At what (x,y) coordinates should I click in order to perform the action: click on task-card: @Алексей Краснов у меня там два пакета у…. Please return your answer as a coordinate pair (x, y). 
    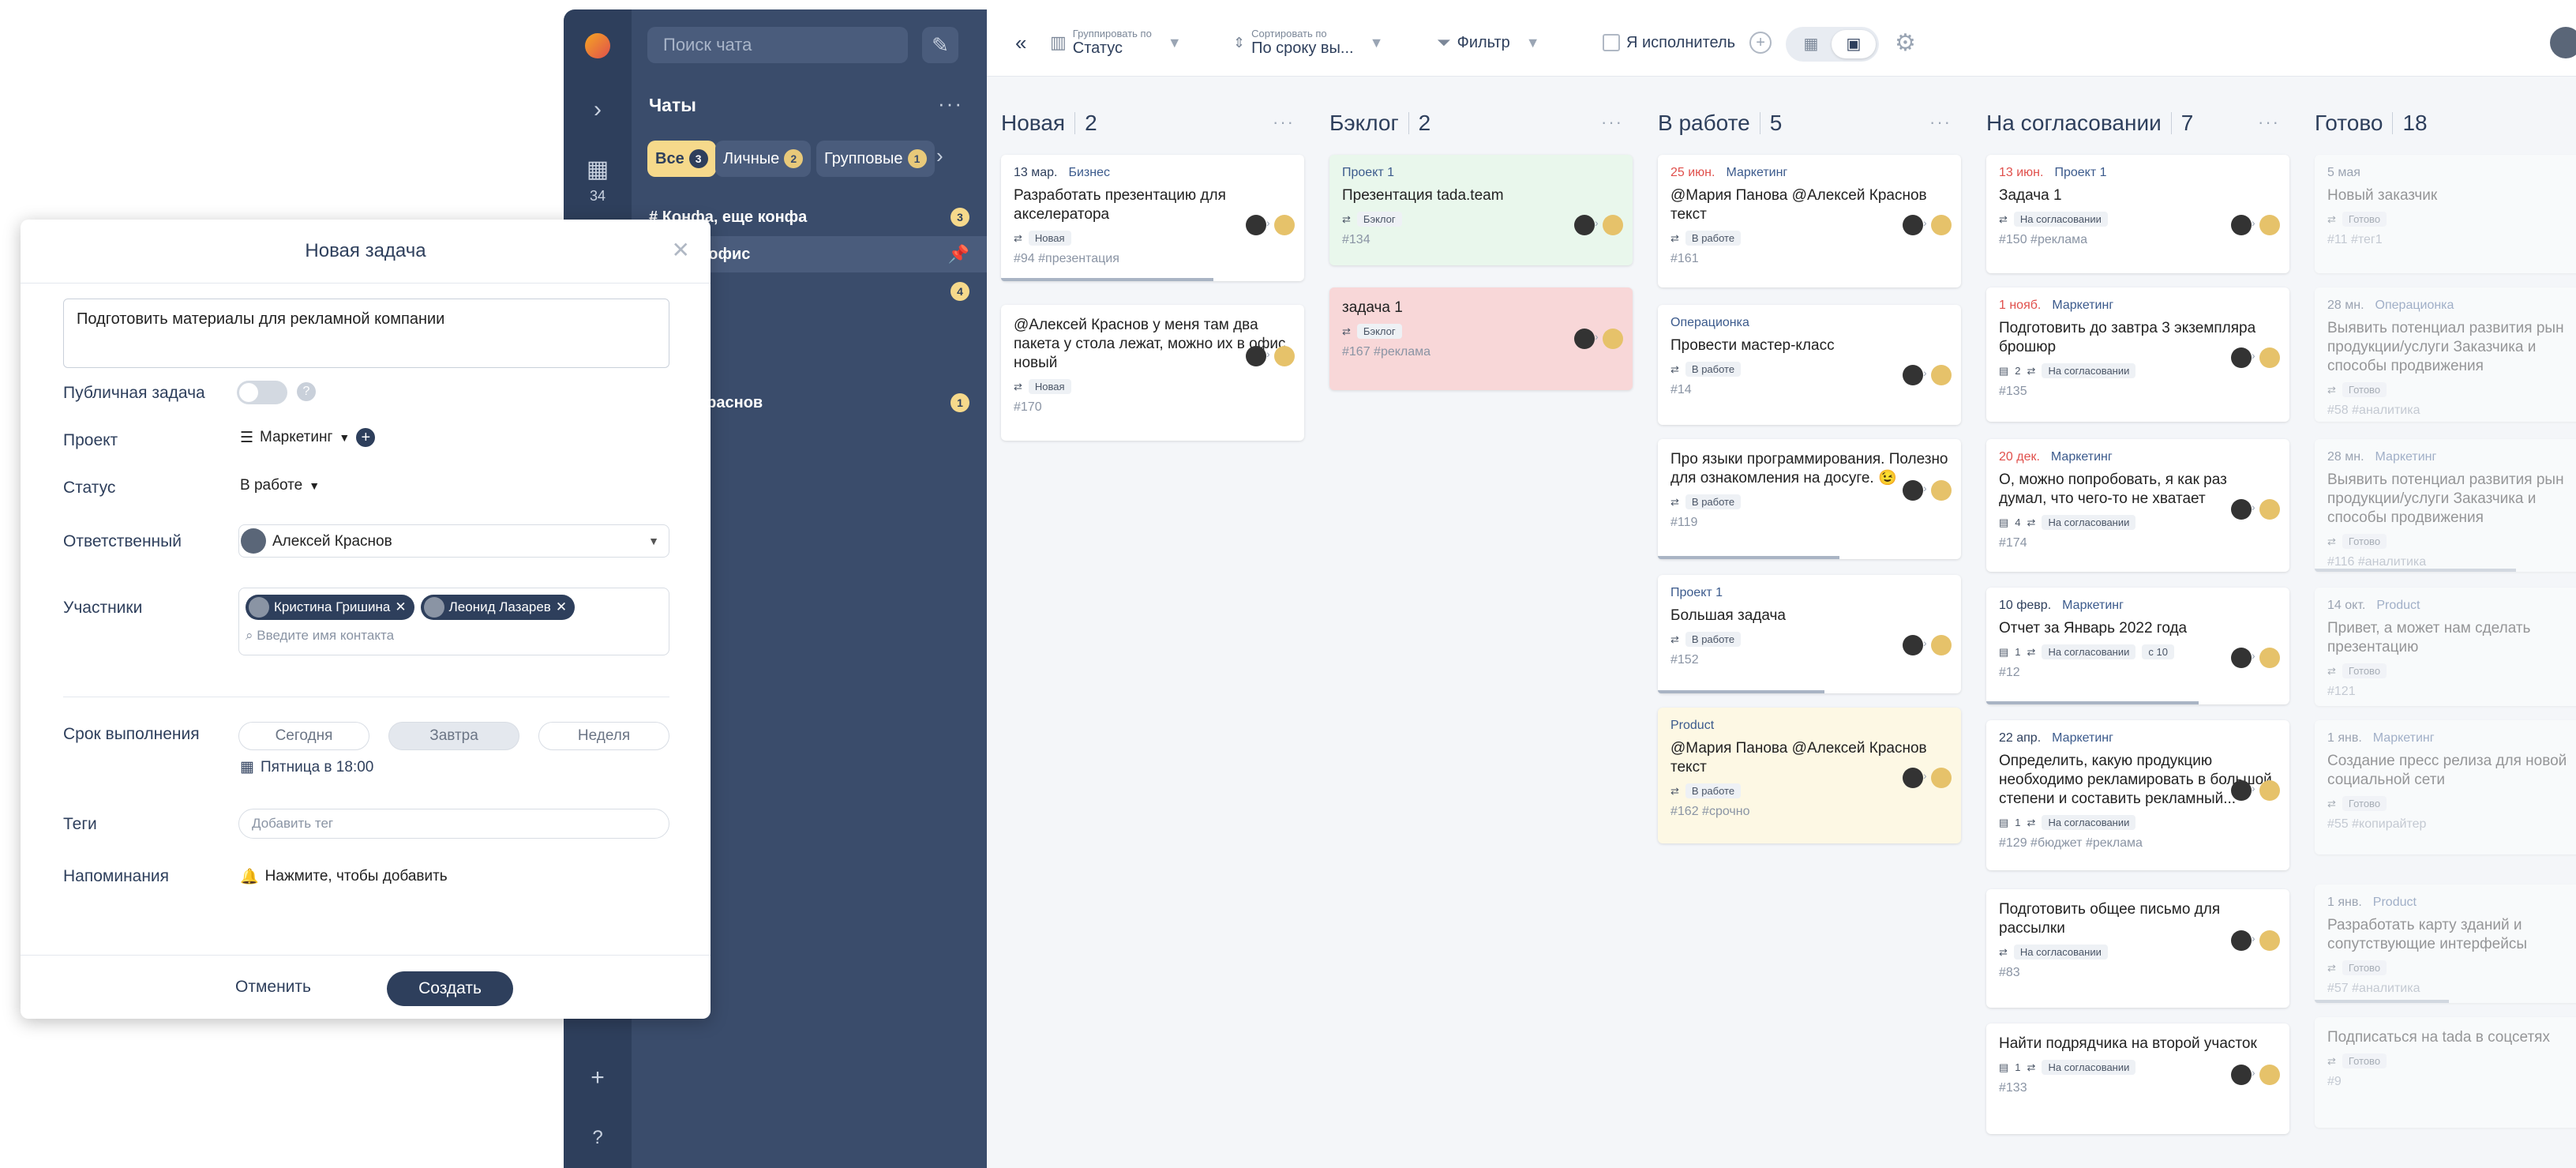
    Looking at the image, I should click on (1152, 373).